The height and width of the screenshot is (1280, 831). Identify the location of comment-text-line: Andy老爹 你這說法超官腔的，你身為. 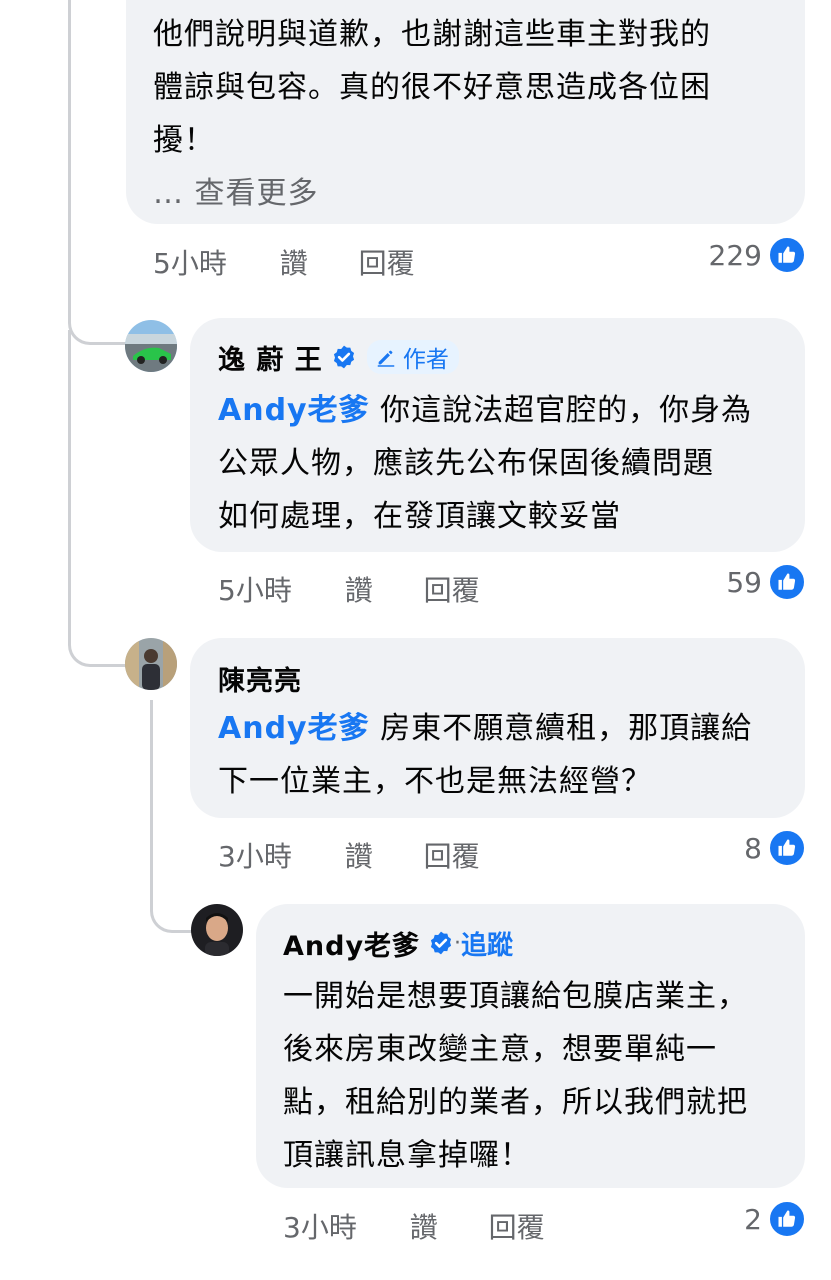
(511, 410).